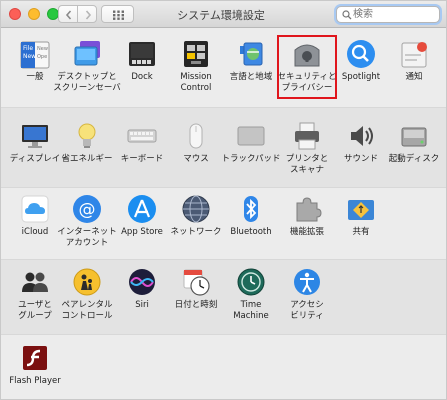 This screenshot has width=447, height=400. Describe the element at coordinates (196, 136) in the screenshot. I see `mouse-icon` at that location.